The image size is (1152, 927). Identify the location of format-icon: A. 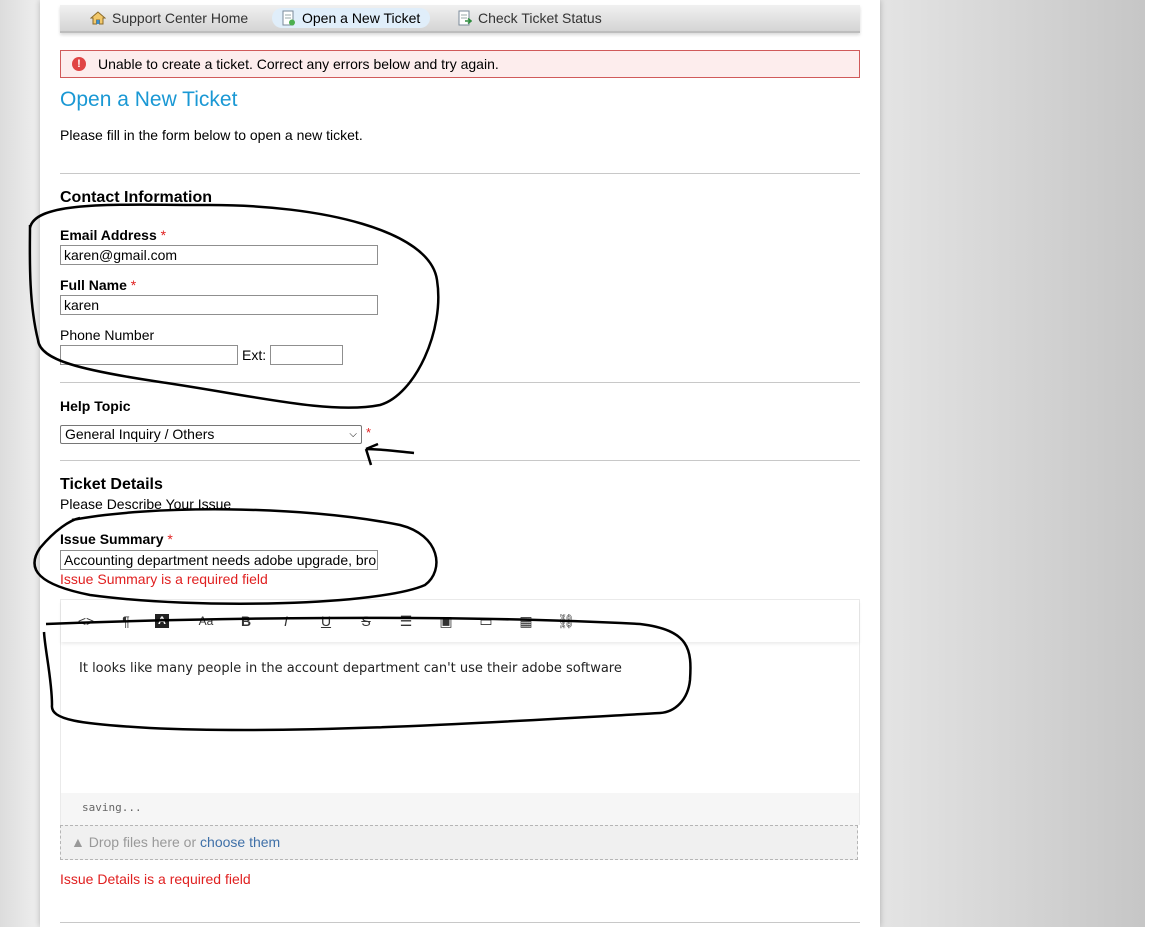
(162, 621).